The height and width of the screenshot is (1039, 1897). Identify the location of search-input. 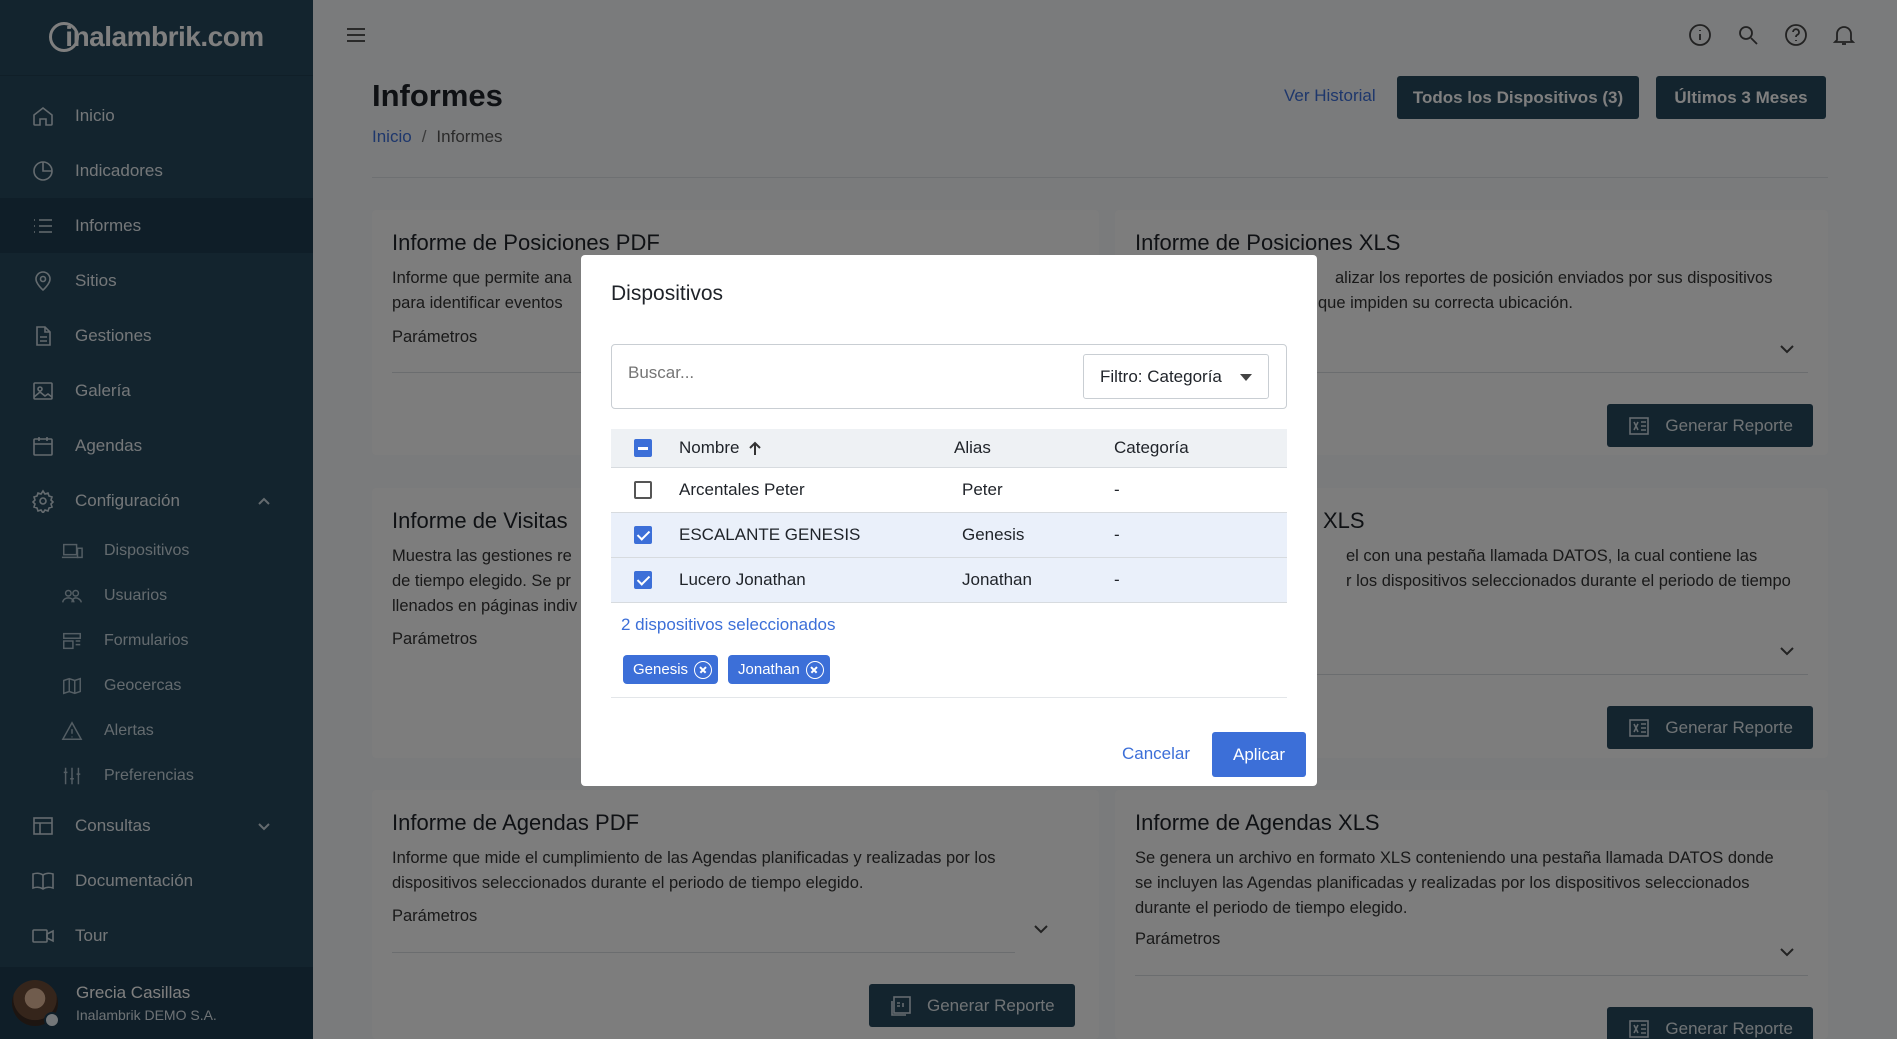
(838, 373).